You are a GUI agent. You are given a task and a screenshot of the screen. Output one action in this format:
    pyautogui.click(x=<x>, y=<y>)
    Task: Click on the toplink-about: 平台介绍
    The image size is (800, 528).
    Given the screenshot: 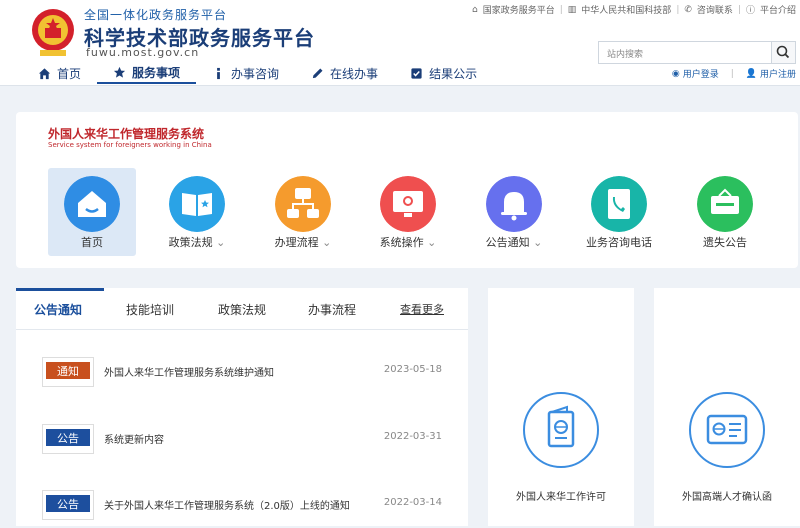 What is the action you would take?
    pyautogui.click(x=778, y=9)
    